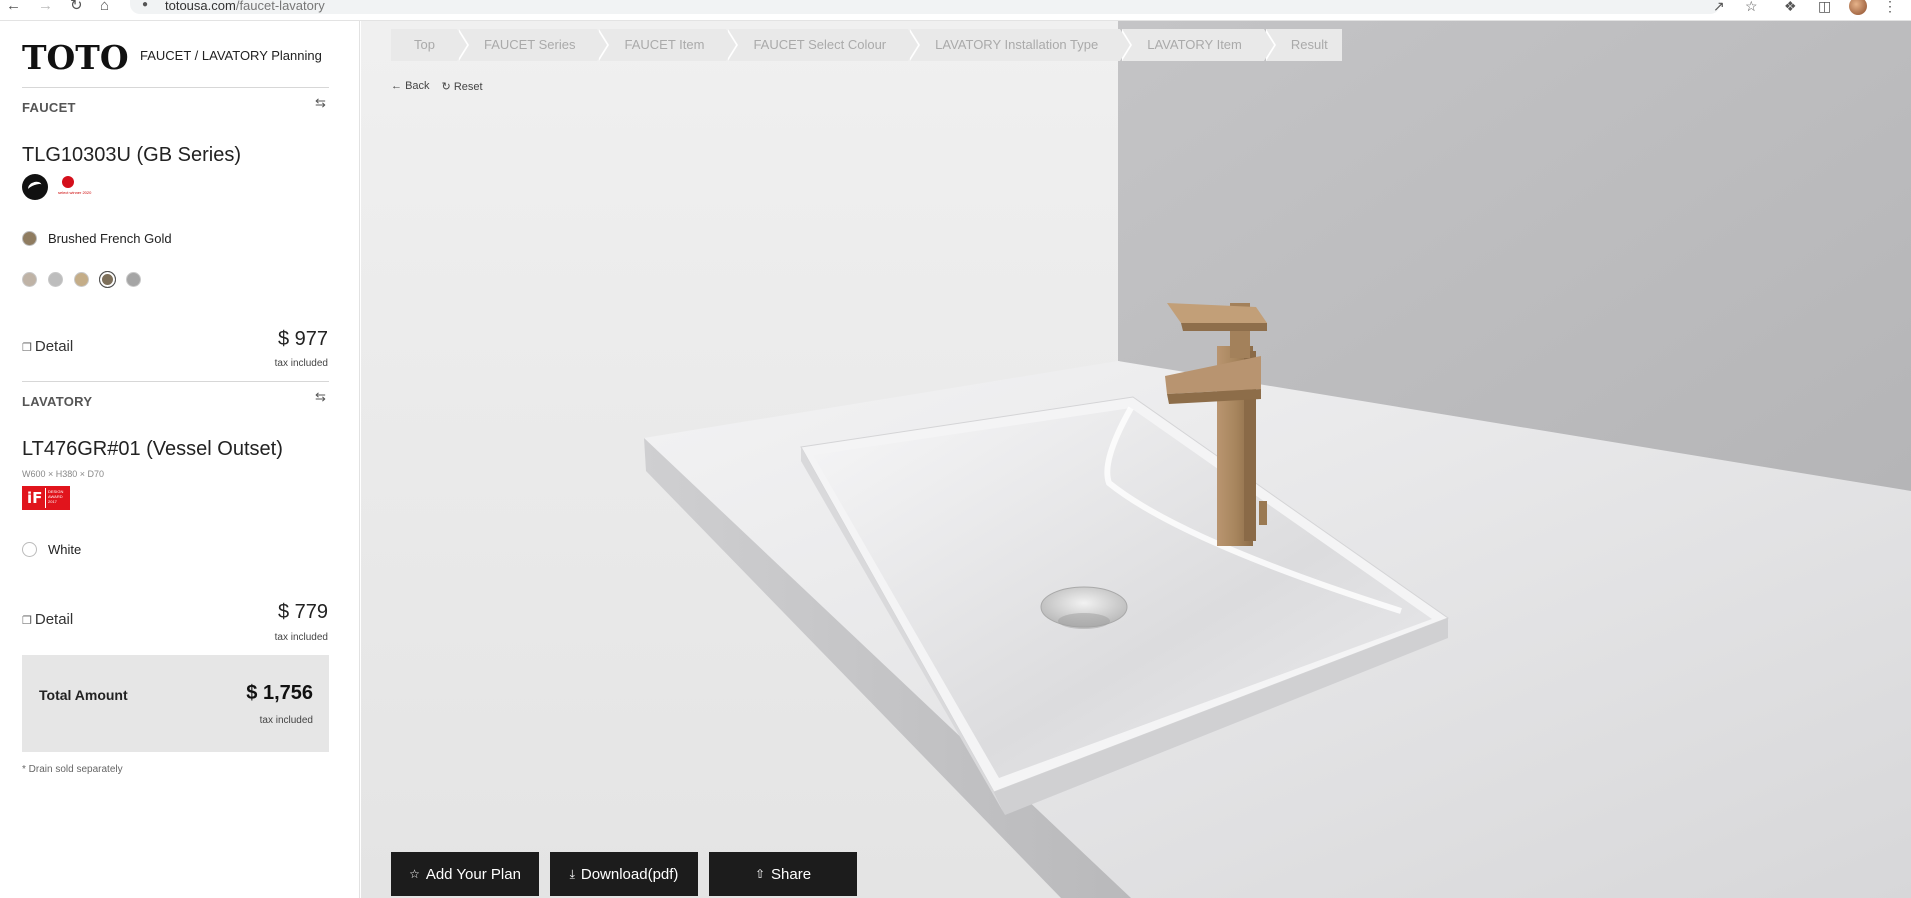  I want to click on share-page-icon: ↗, so click(1719, 7).